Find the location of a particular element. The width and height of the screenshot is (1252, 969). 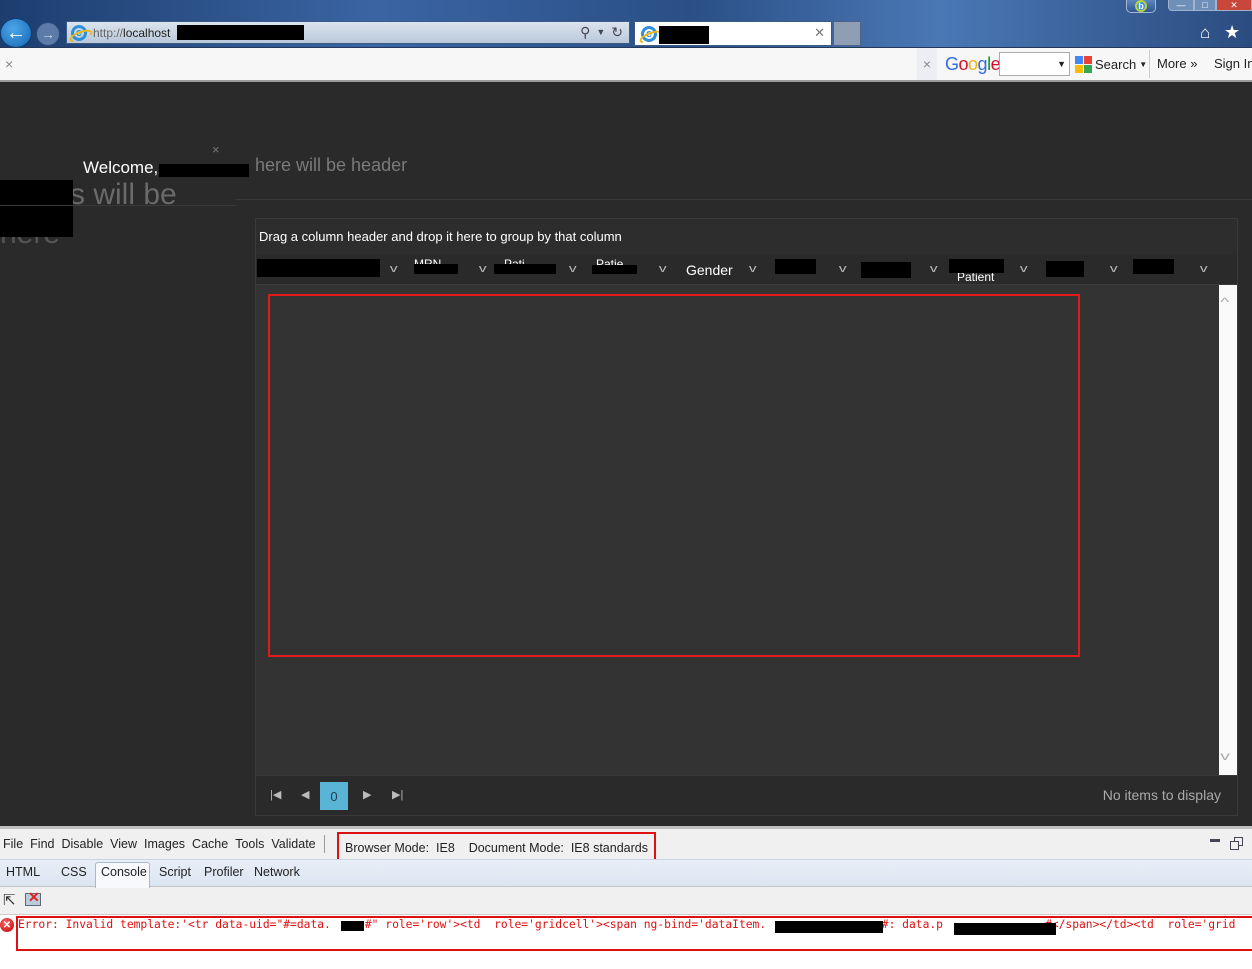

select-element-cursor-icon: ⇱ is located at coordinates (9, 900).